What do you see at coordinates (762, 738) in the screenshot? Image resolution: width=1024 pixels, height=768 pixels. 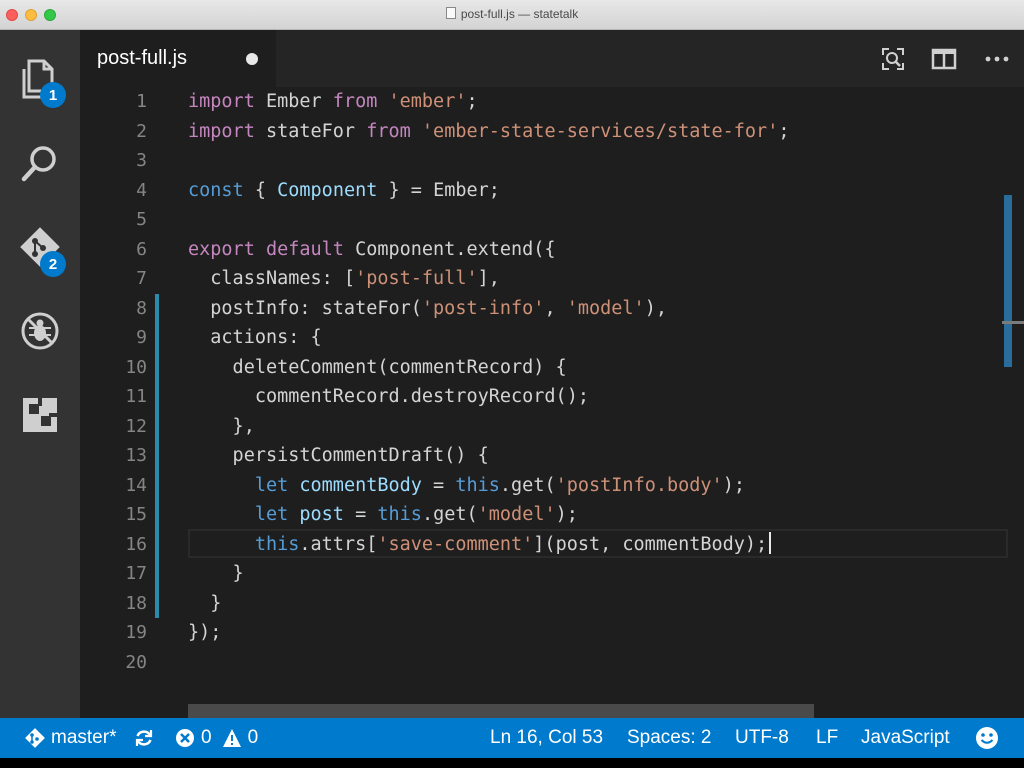 I see `encoding-setting: UTF-8` at bounding box center [762, 738].